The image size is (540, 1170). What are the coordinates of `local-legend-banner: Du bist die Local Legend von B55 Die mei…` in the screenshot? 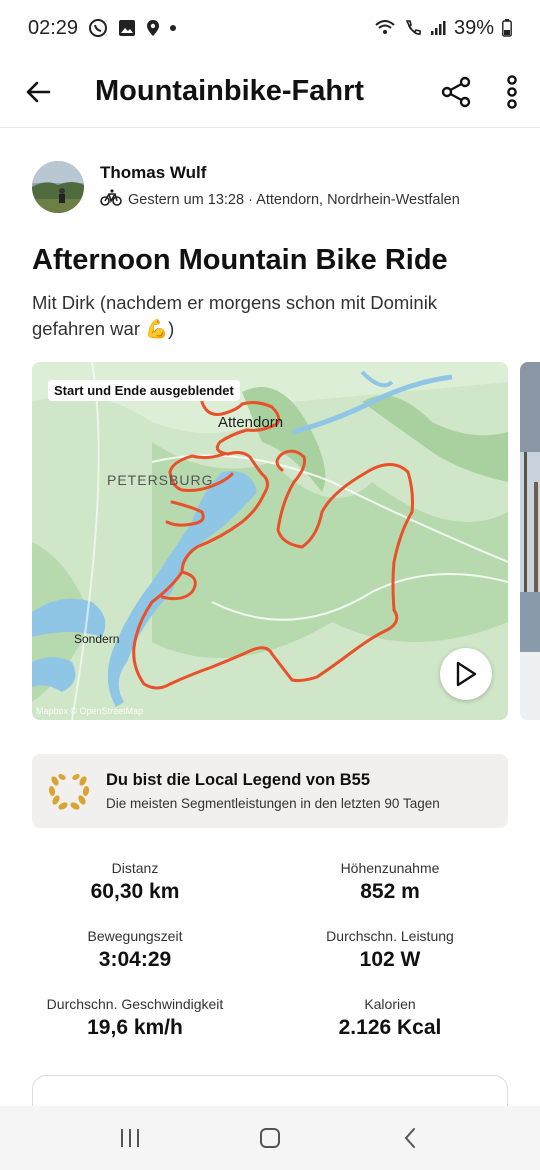 It's located at (270, 791).